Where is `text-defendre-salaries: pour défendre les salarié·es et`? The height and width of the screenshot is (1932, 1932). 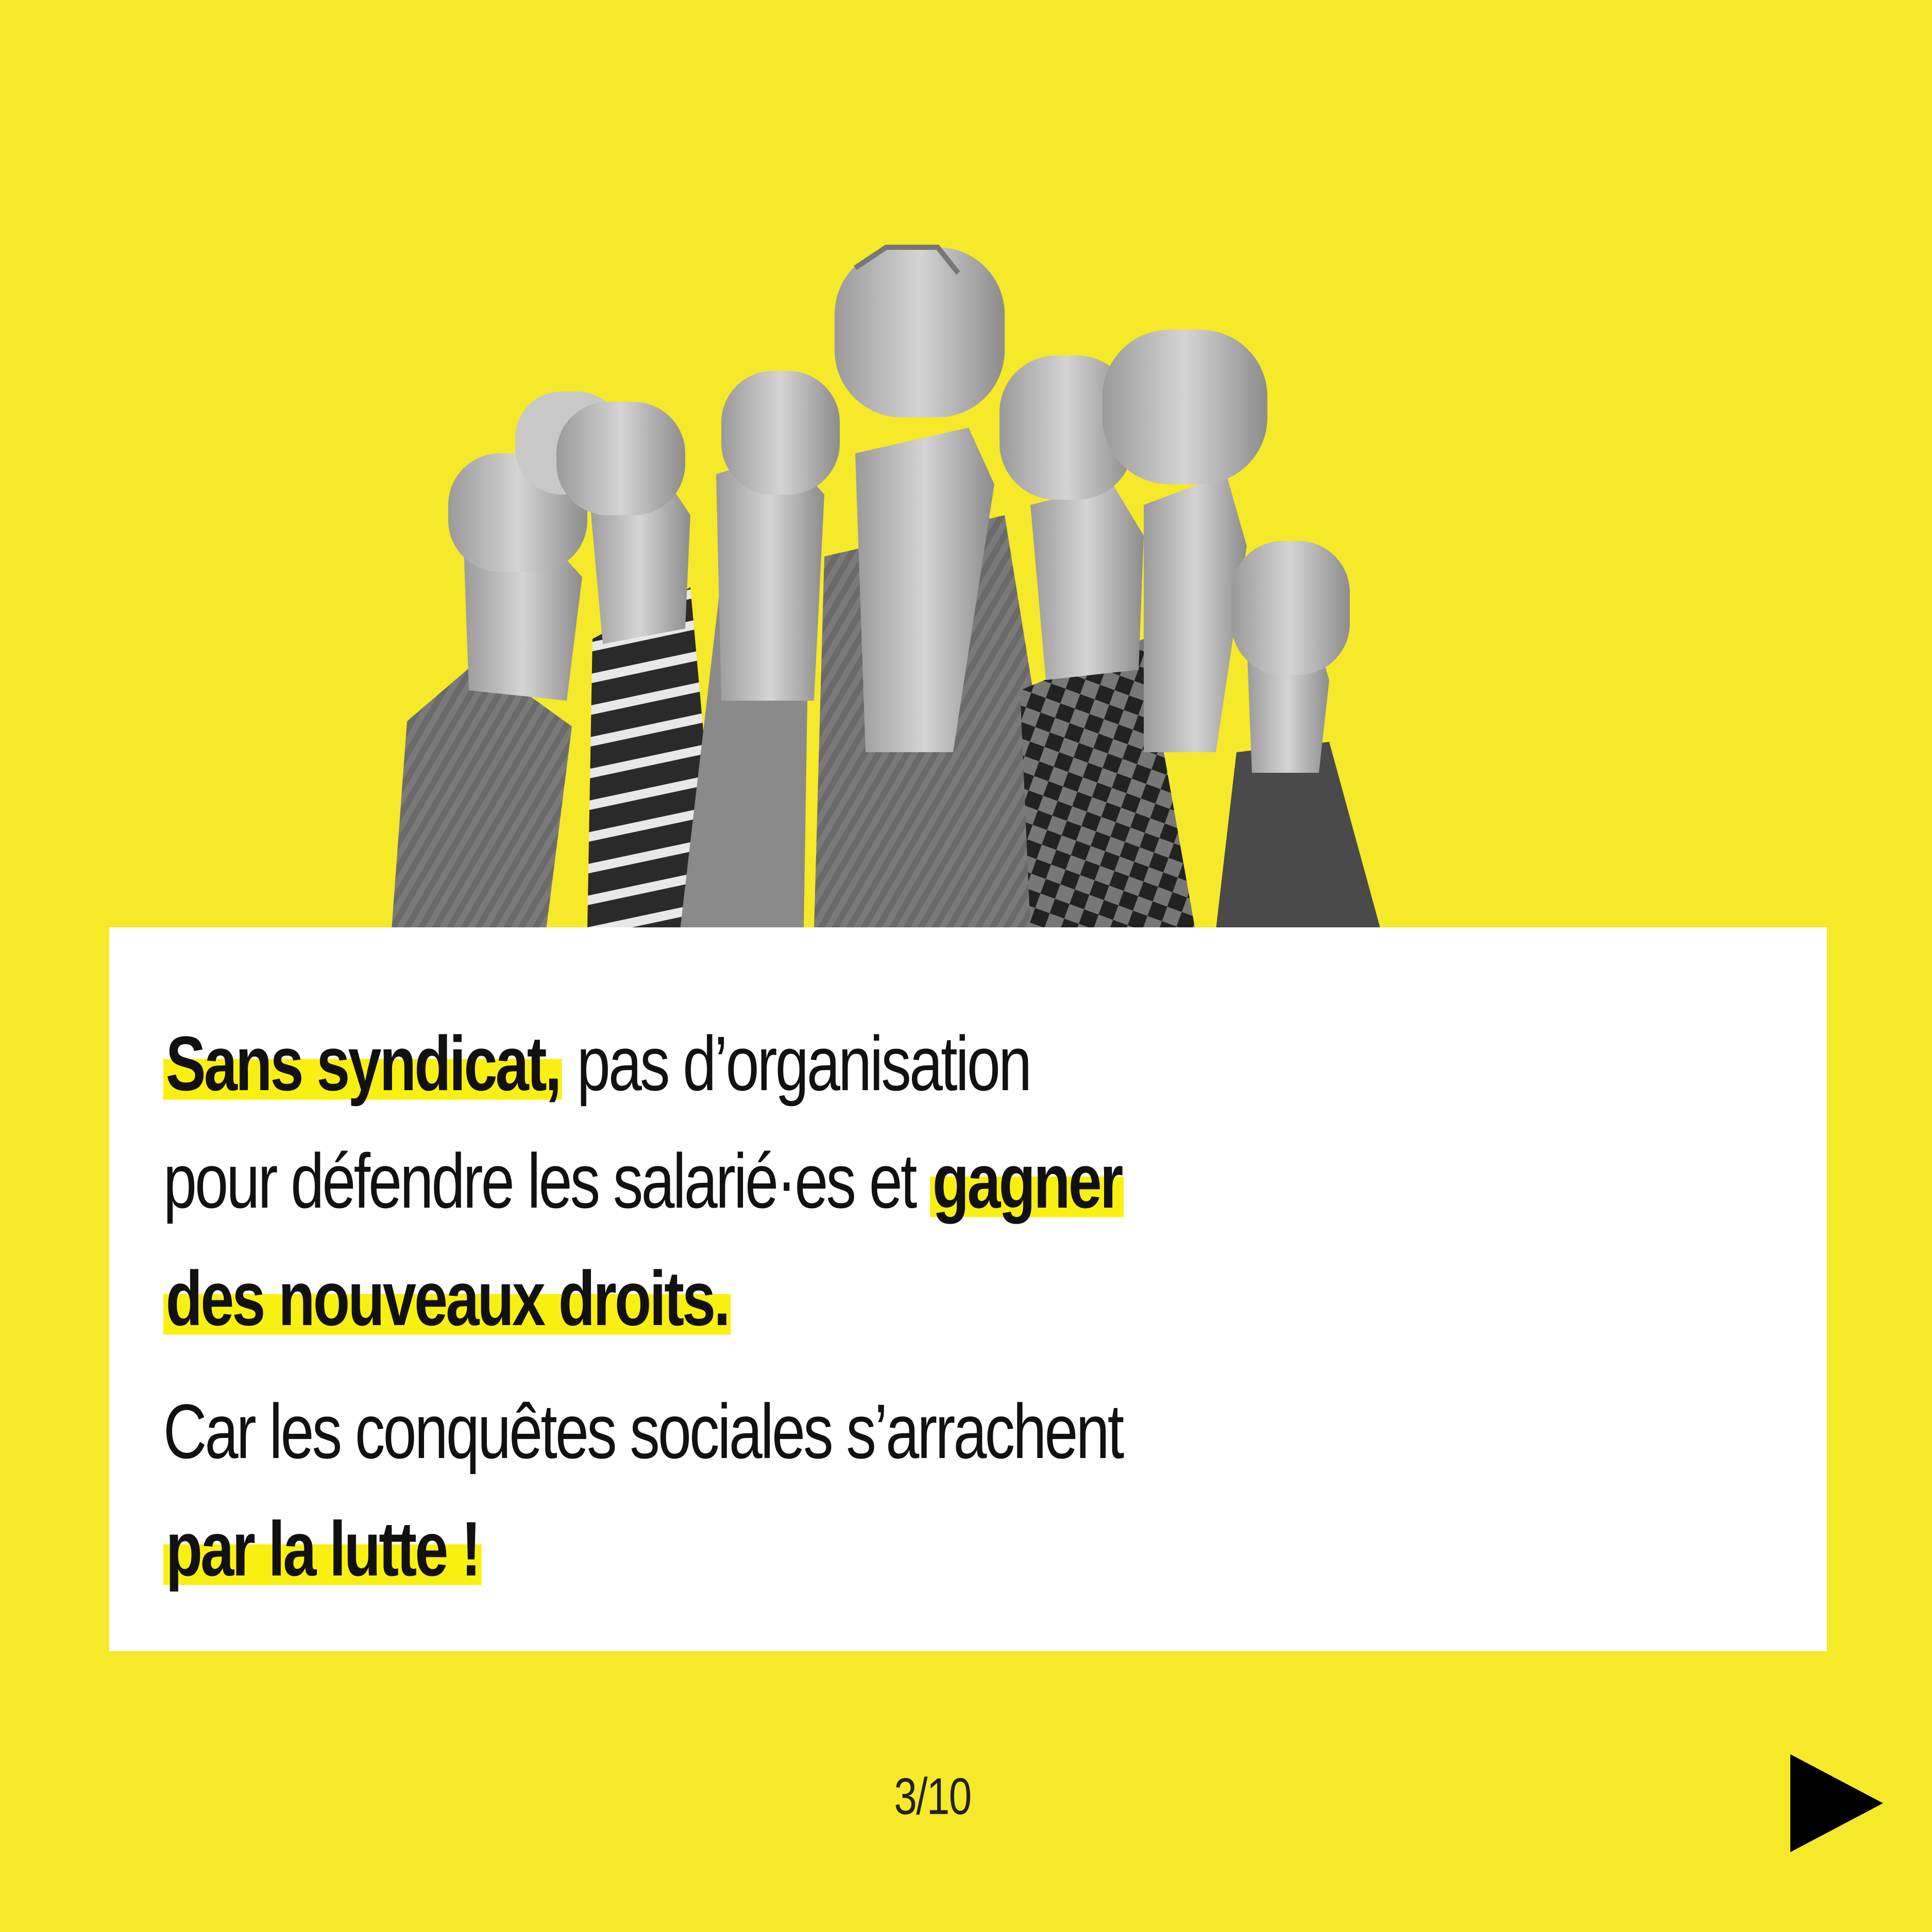 text-defendre-salaries: pour défendre les salarié·es et is located at coordinates (546, 1181).